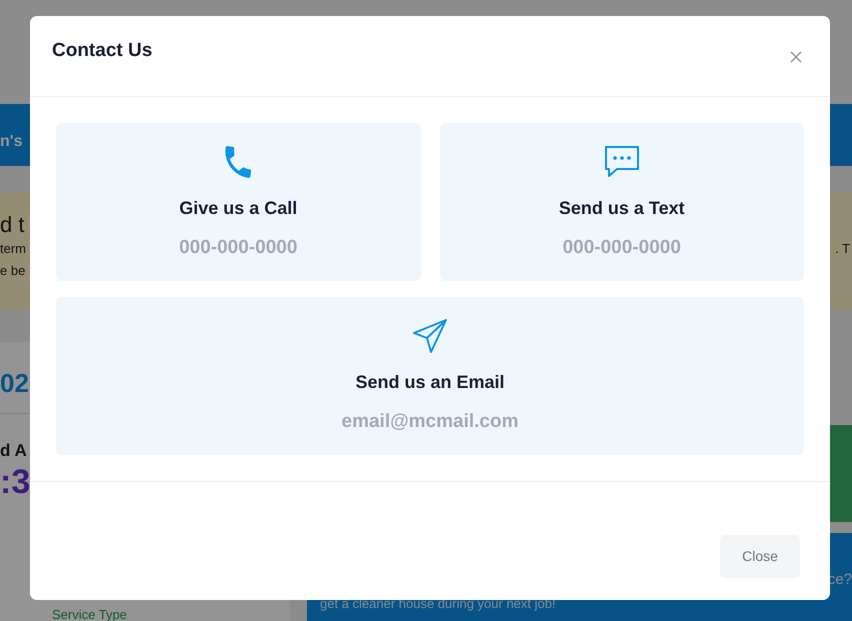 This screenshot has width=852, height=621. What do you see at coordinates (13, 271) in the screenshot?
I see `notice-text: e be` at bounding box center [13, 271].